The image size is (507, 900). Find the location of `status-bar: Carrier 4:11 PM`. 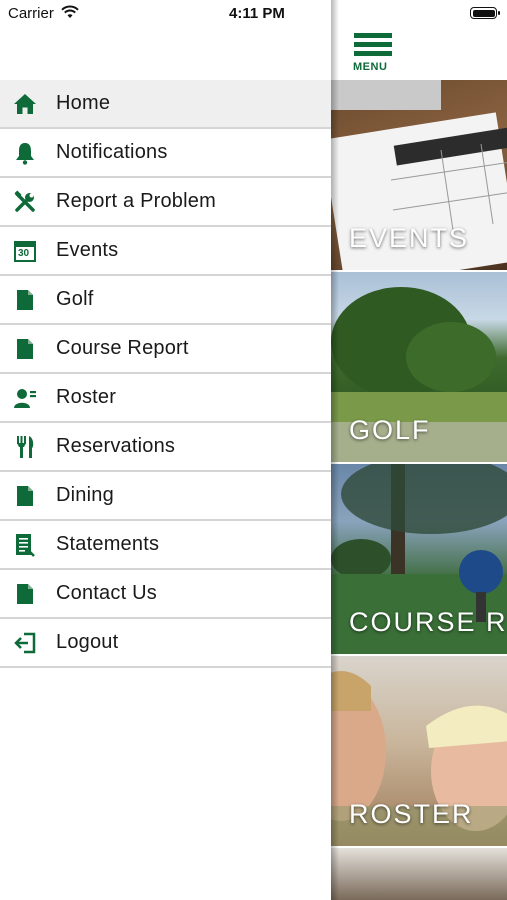

status-bar: Carrier 4:11 PM is located at coordinates (253, 14).